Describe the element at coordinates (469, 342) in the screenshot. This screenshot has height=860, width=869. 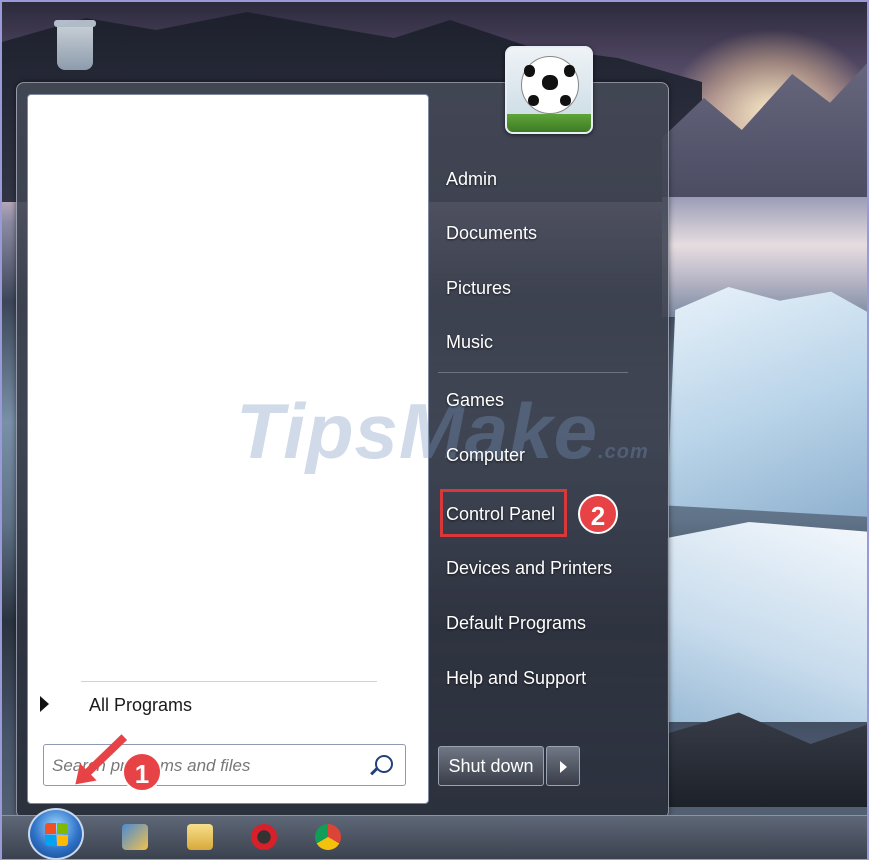
I see `menu-item-music: Music` at that location.